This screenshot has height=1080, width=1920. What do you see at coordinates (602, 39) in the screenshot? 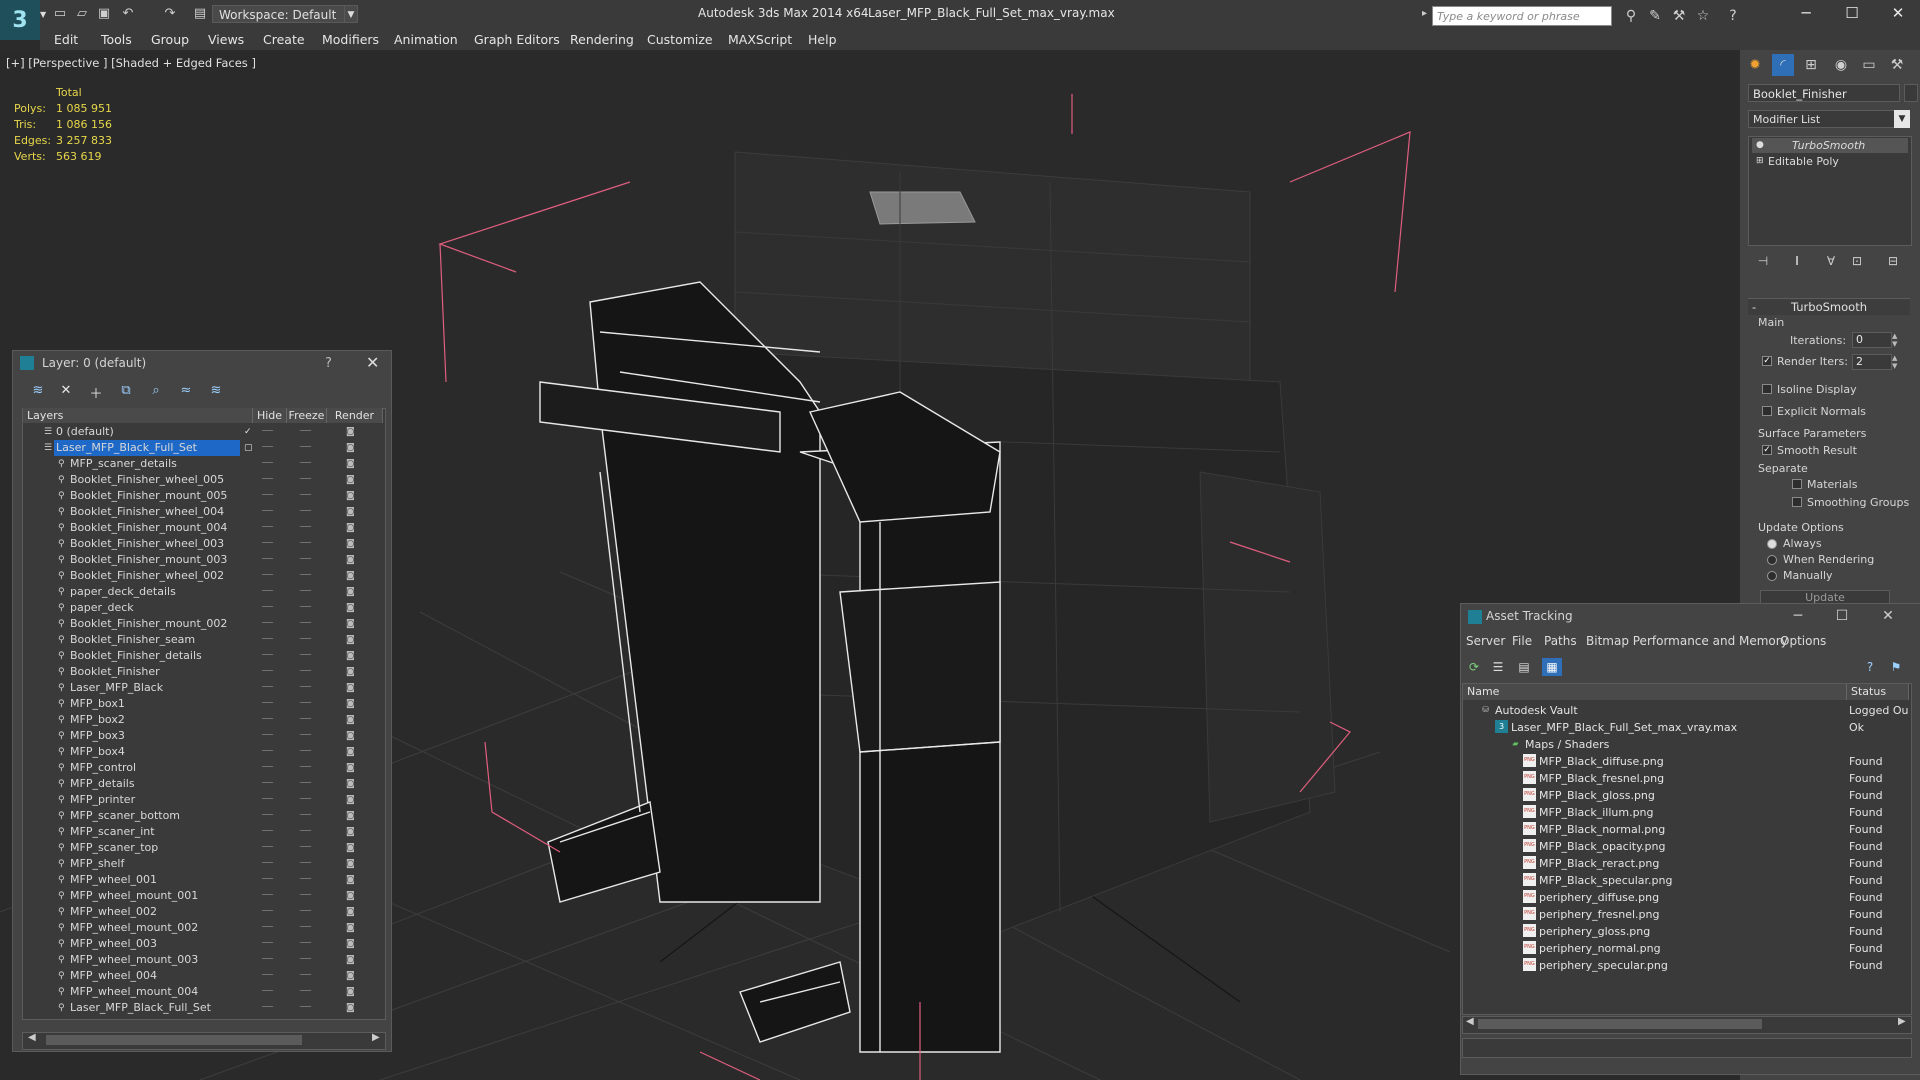
I see `menu-rendering: Rendering` at bounding box center [602, 39].